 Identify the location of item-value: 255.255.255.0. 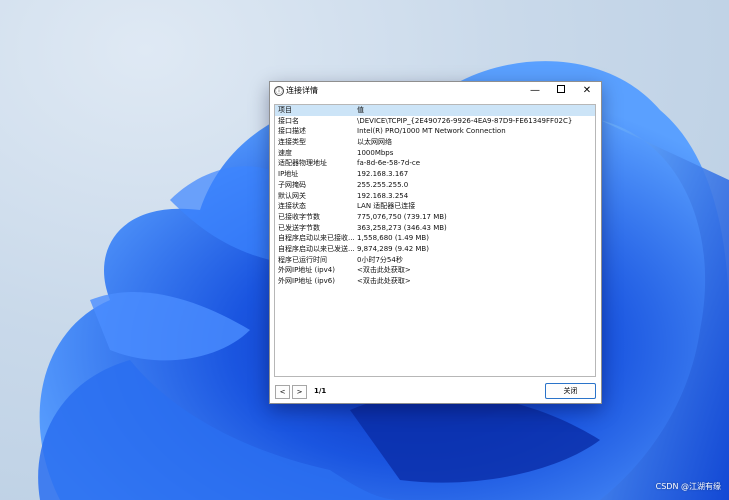
(383, 184).